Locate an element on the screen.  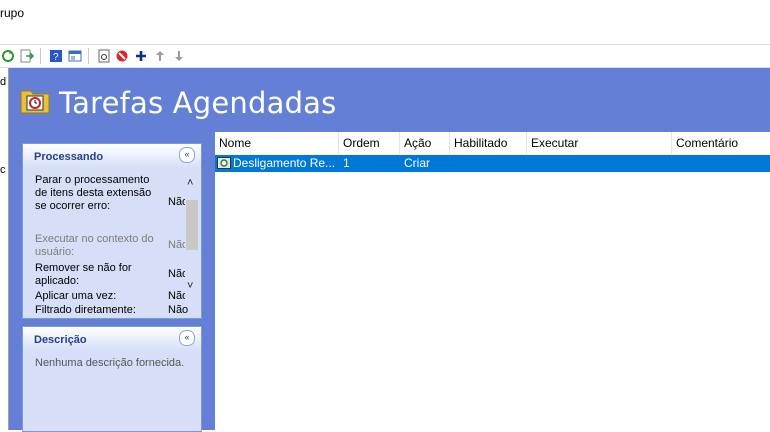
toolbar: ? is located at coordinates (385, 56).